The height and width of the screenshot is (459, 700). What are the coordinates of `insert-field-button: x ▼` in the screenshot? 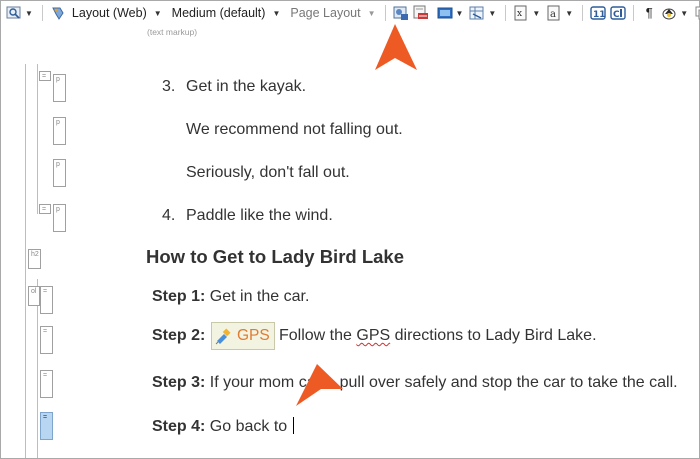 It's located at (527, 13).